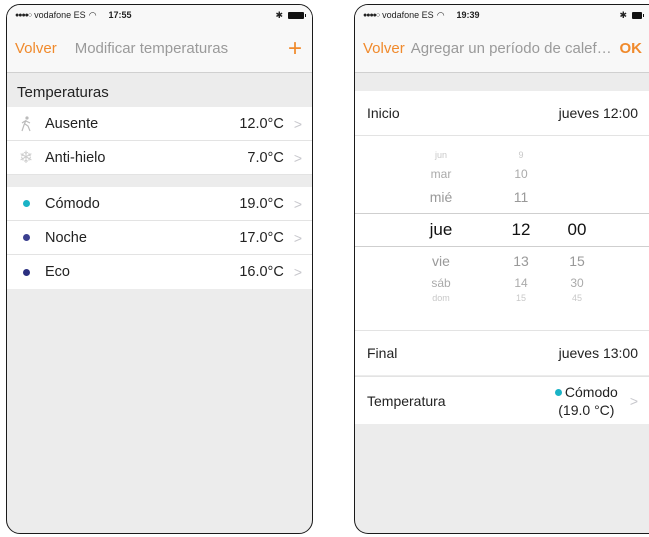 The height and width of the screenshot is (537, 649). What do you see at coordinates (72, 203) in the screenshot?
I see `list-item-label: Cómodo` at bounding box center [72, 203].